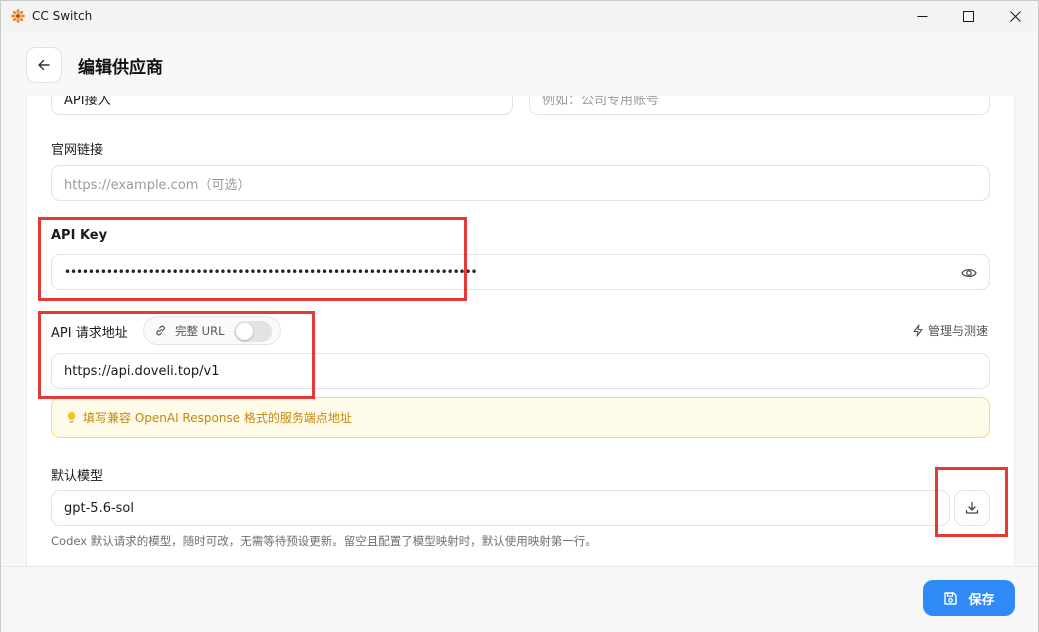 This screenshot has height=632, width=1039. Describe the element at coordinates (969, 273) in the screenshot. I see `eye-icon` at that location.